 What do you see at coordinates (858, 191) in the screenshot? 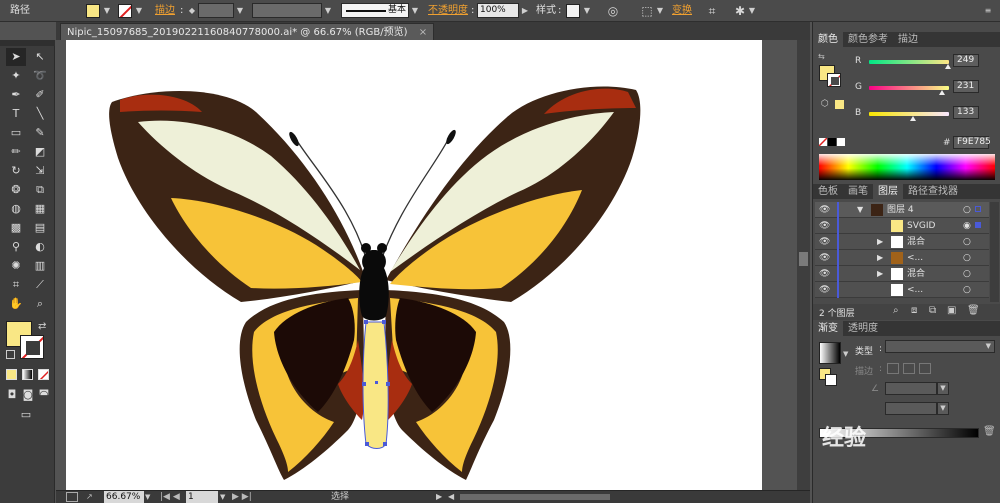
I see `tab-brushes: 画笔` at bounding box center [858, 191].